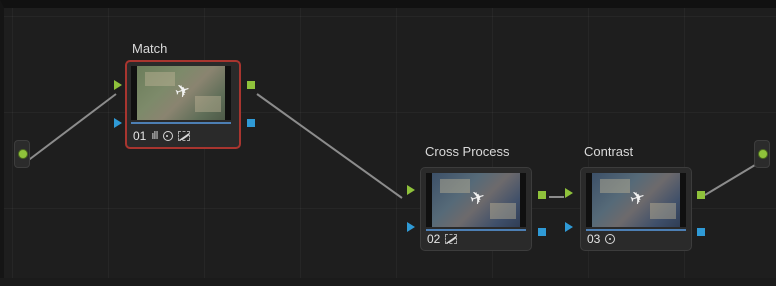 This screenshot has height=286, width=776. I want to click on node-02-rgb-input-port, so click(411, 190).